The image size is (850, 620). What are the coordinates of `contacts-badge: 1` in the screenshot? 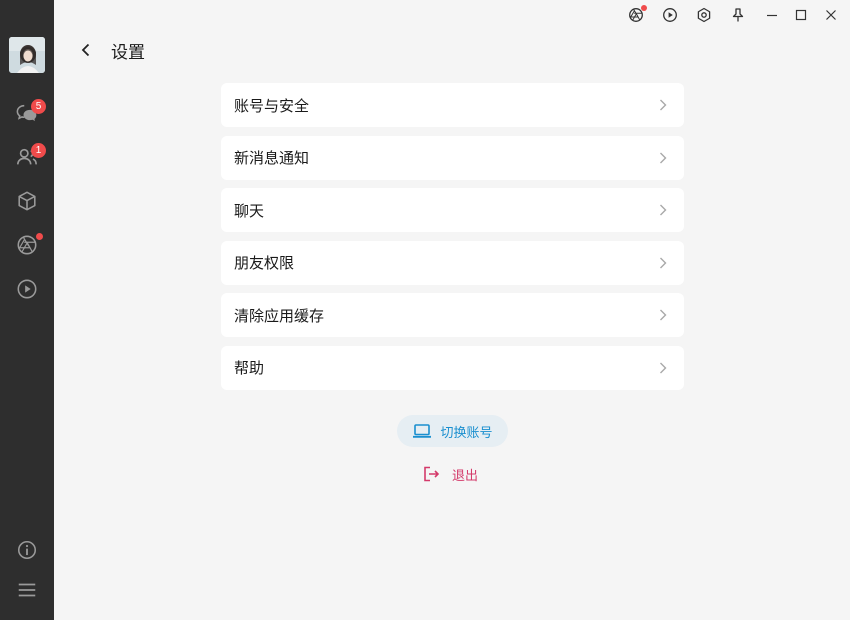 It's located at (38, 150).